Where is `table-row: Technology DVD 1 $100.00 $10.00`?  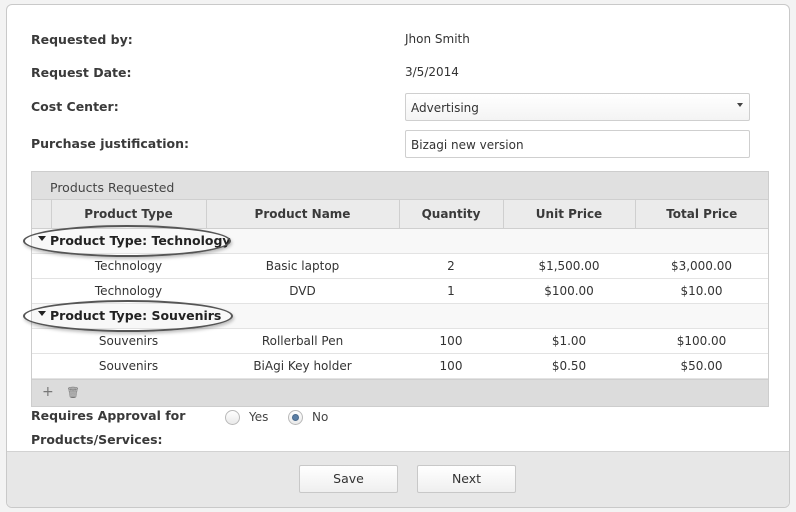 table-row: Technology DVD 1 $100.00 $10.00 is located at coordinates (400, 291).